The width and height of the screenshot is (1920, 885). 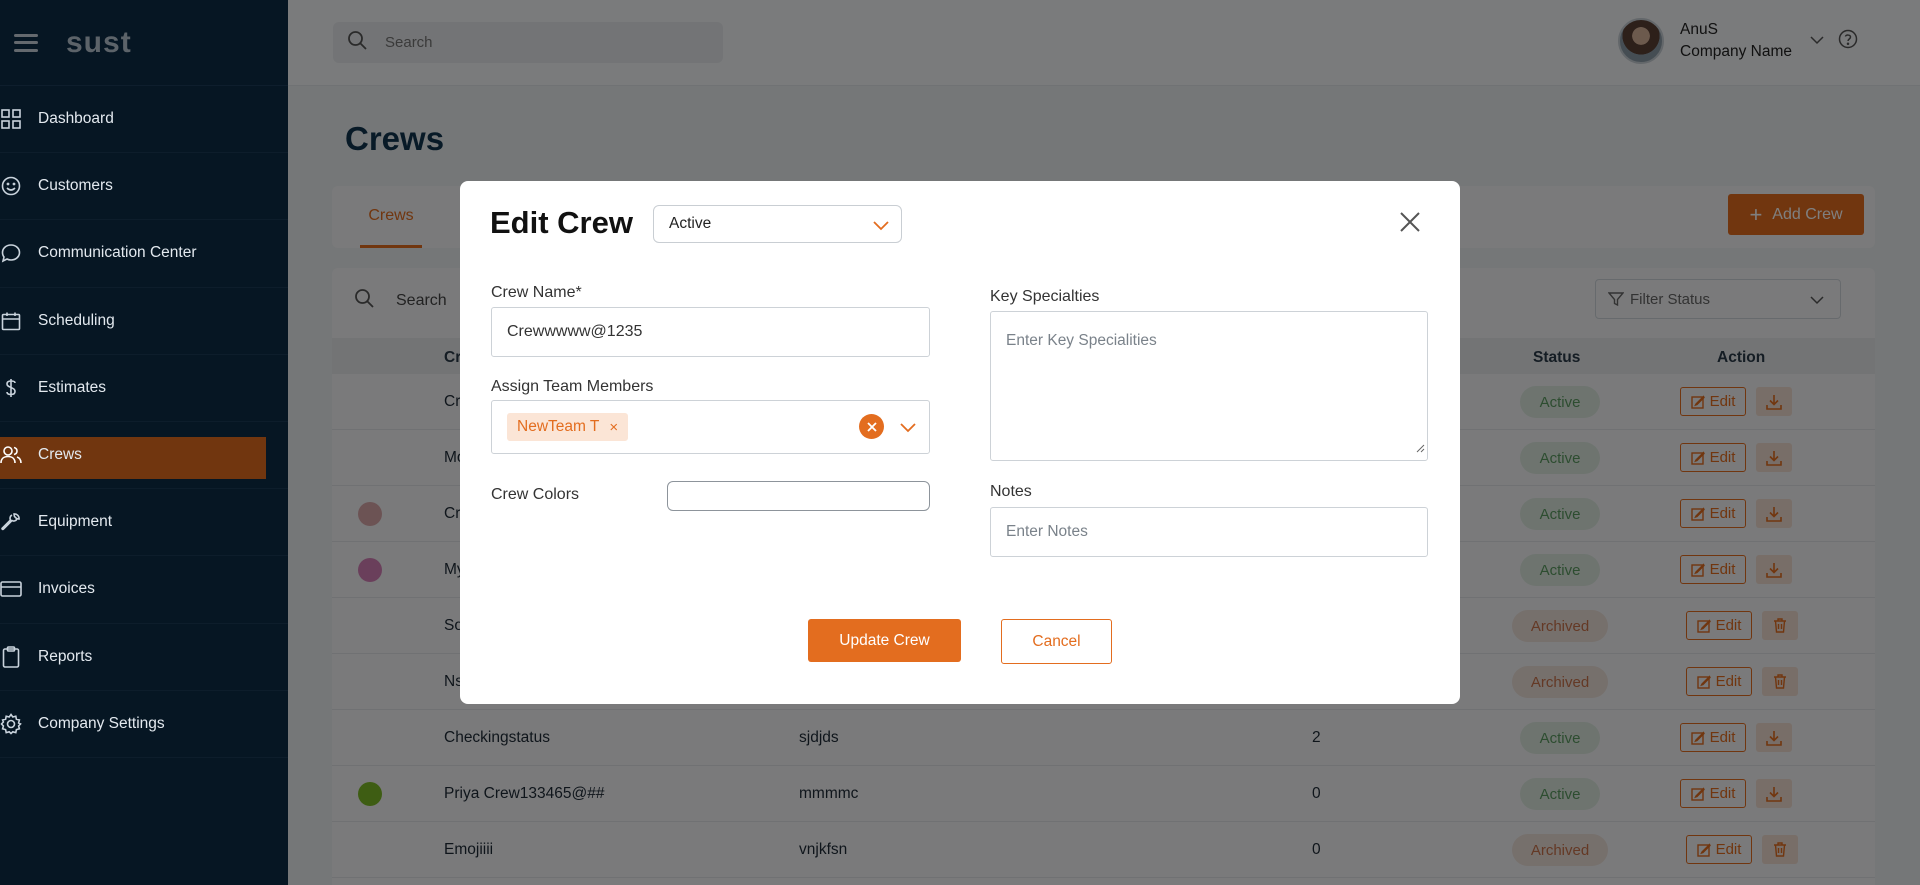 I want to click on clipboard-icon, so click(x=11, y=656).